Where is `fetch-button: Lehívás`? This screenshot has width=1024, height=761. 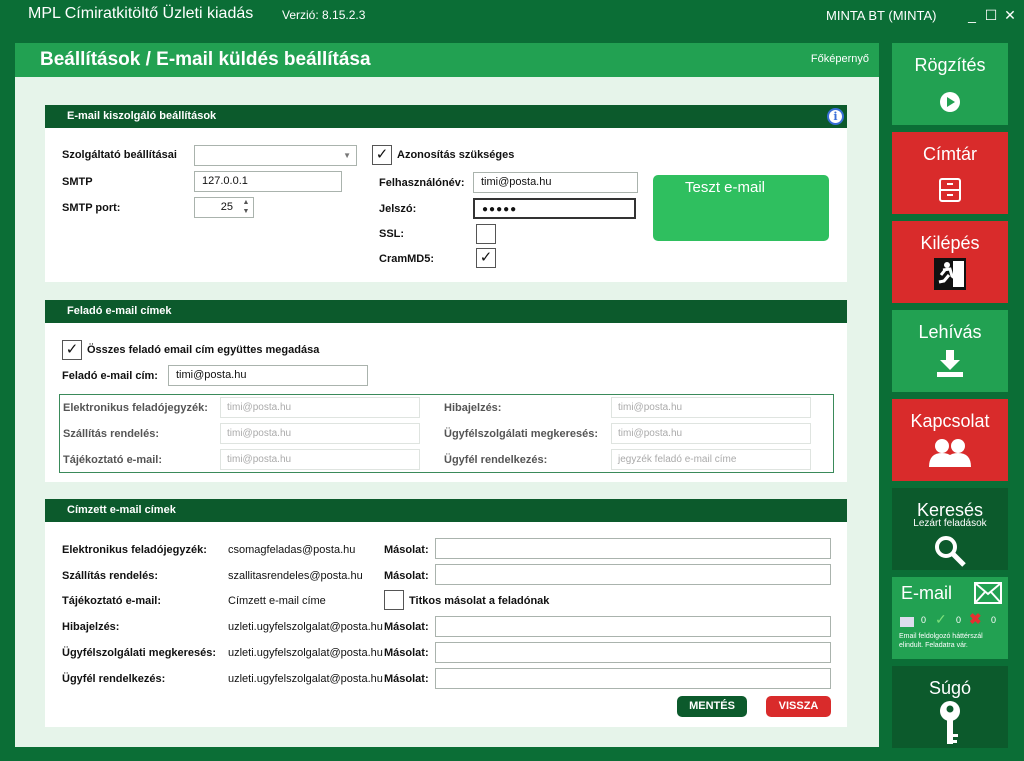 fetch-button: Lehívás is located at coordinates (950, 351).